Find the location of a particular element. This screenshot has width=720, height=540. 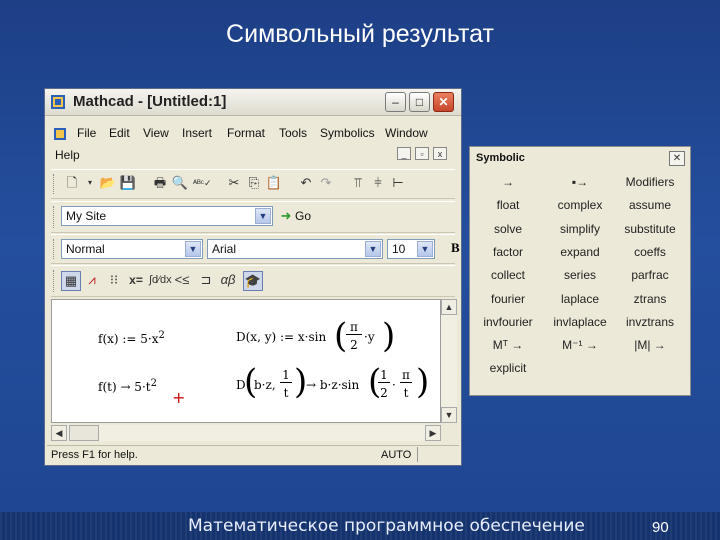

calculator-icon: ▦ is located at coordinates (71, 281).